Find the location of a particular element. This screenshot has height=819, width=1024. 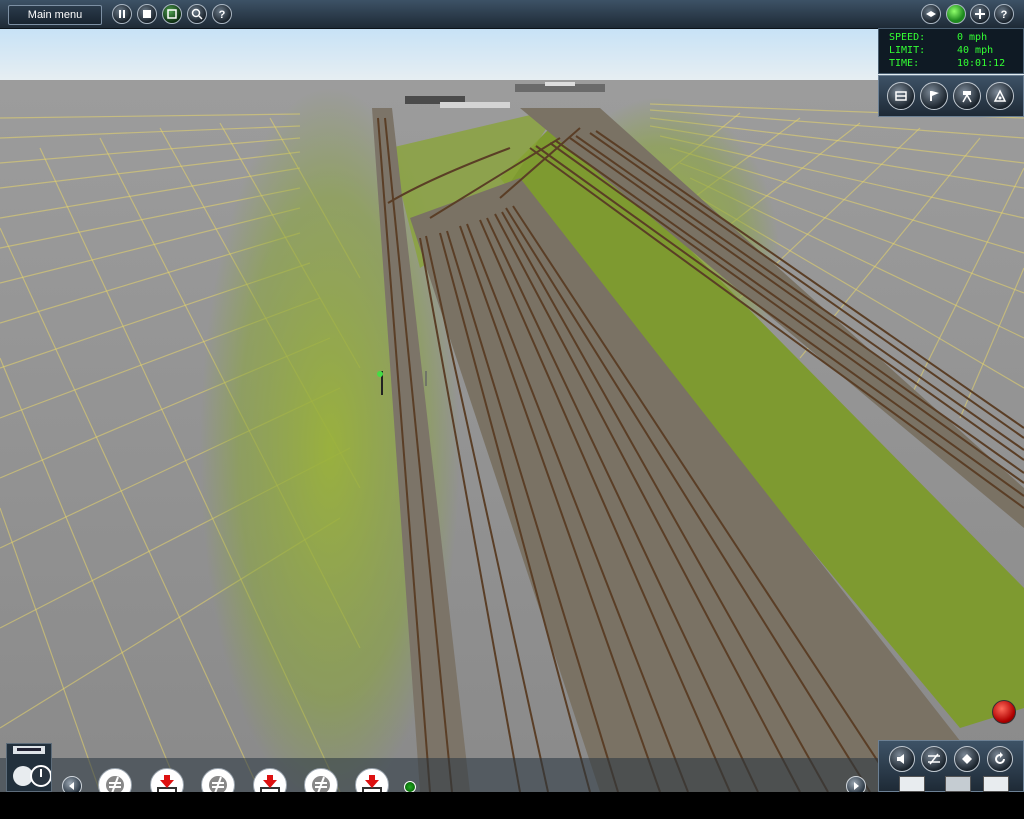

play-icon is located at coordinates (172, 14).